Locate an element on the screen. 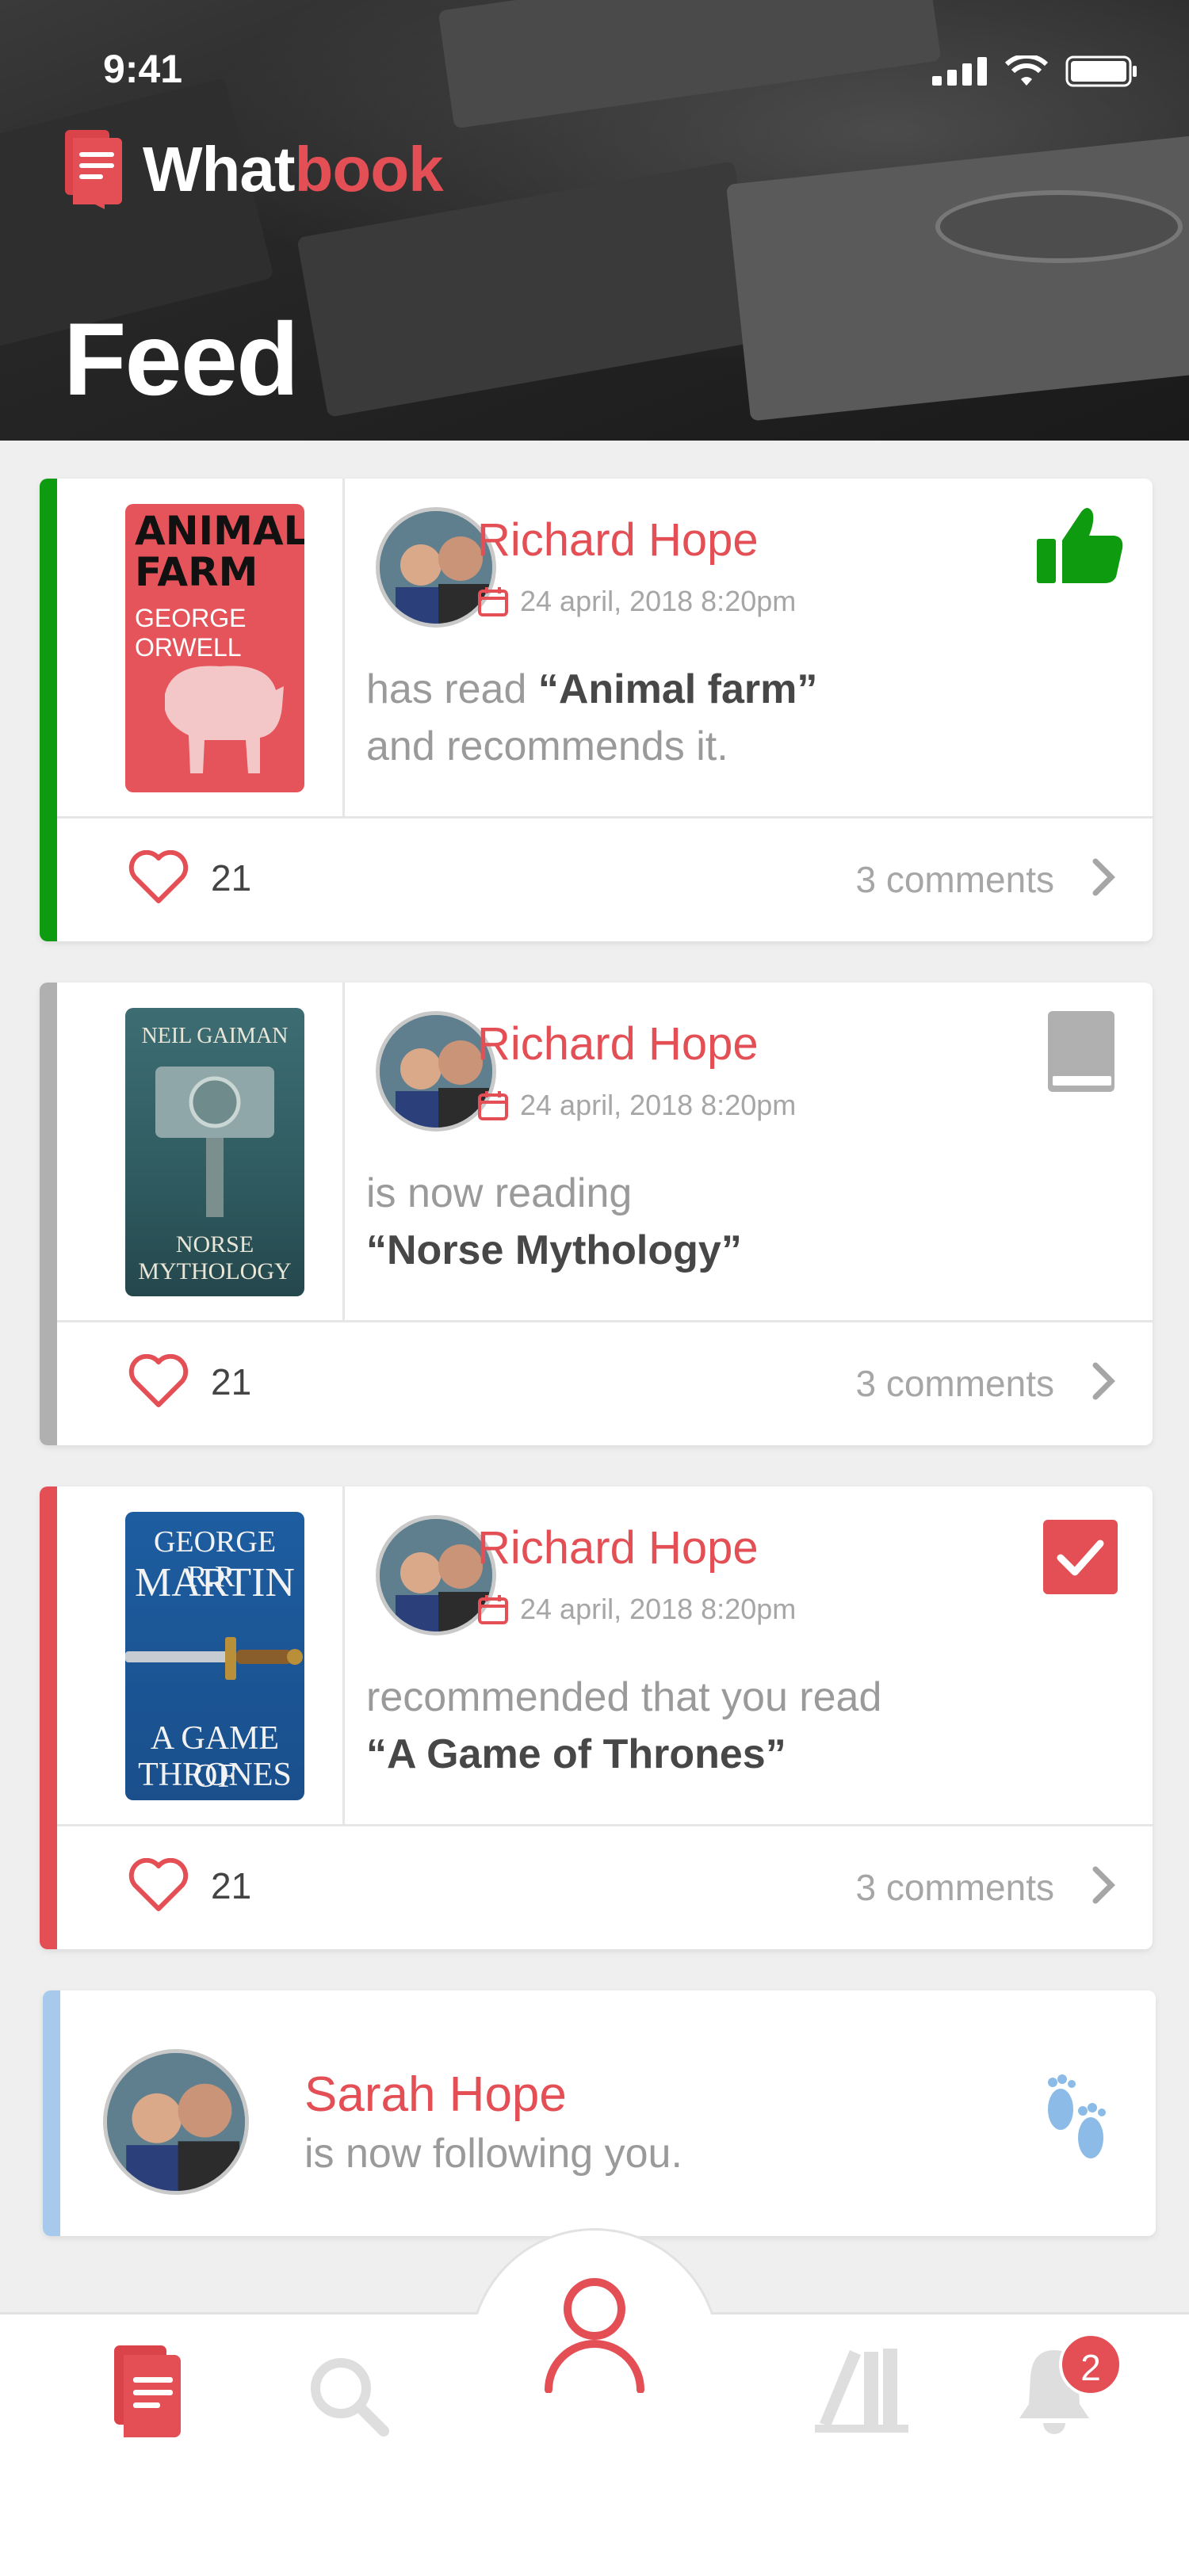 The height and width of the screenshot is (2576, 1189). avatar is located at coordinates (176, 2122).